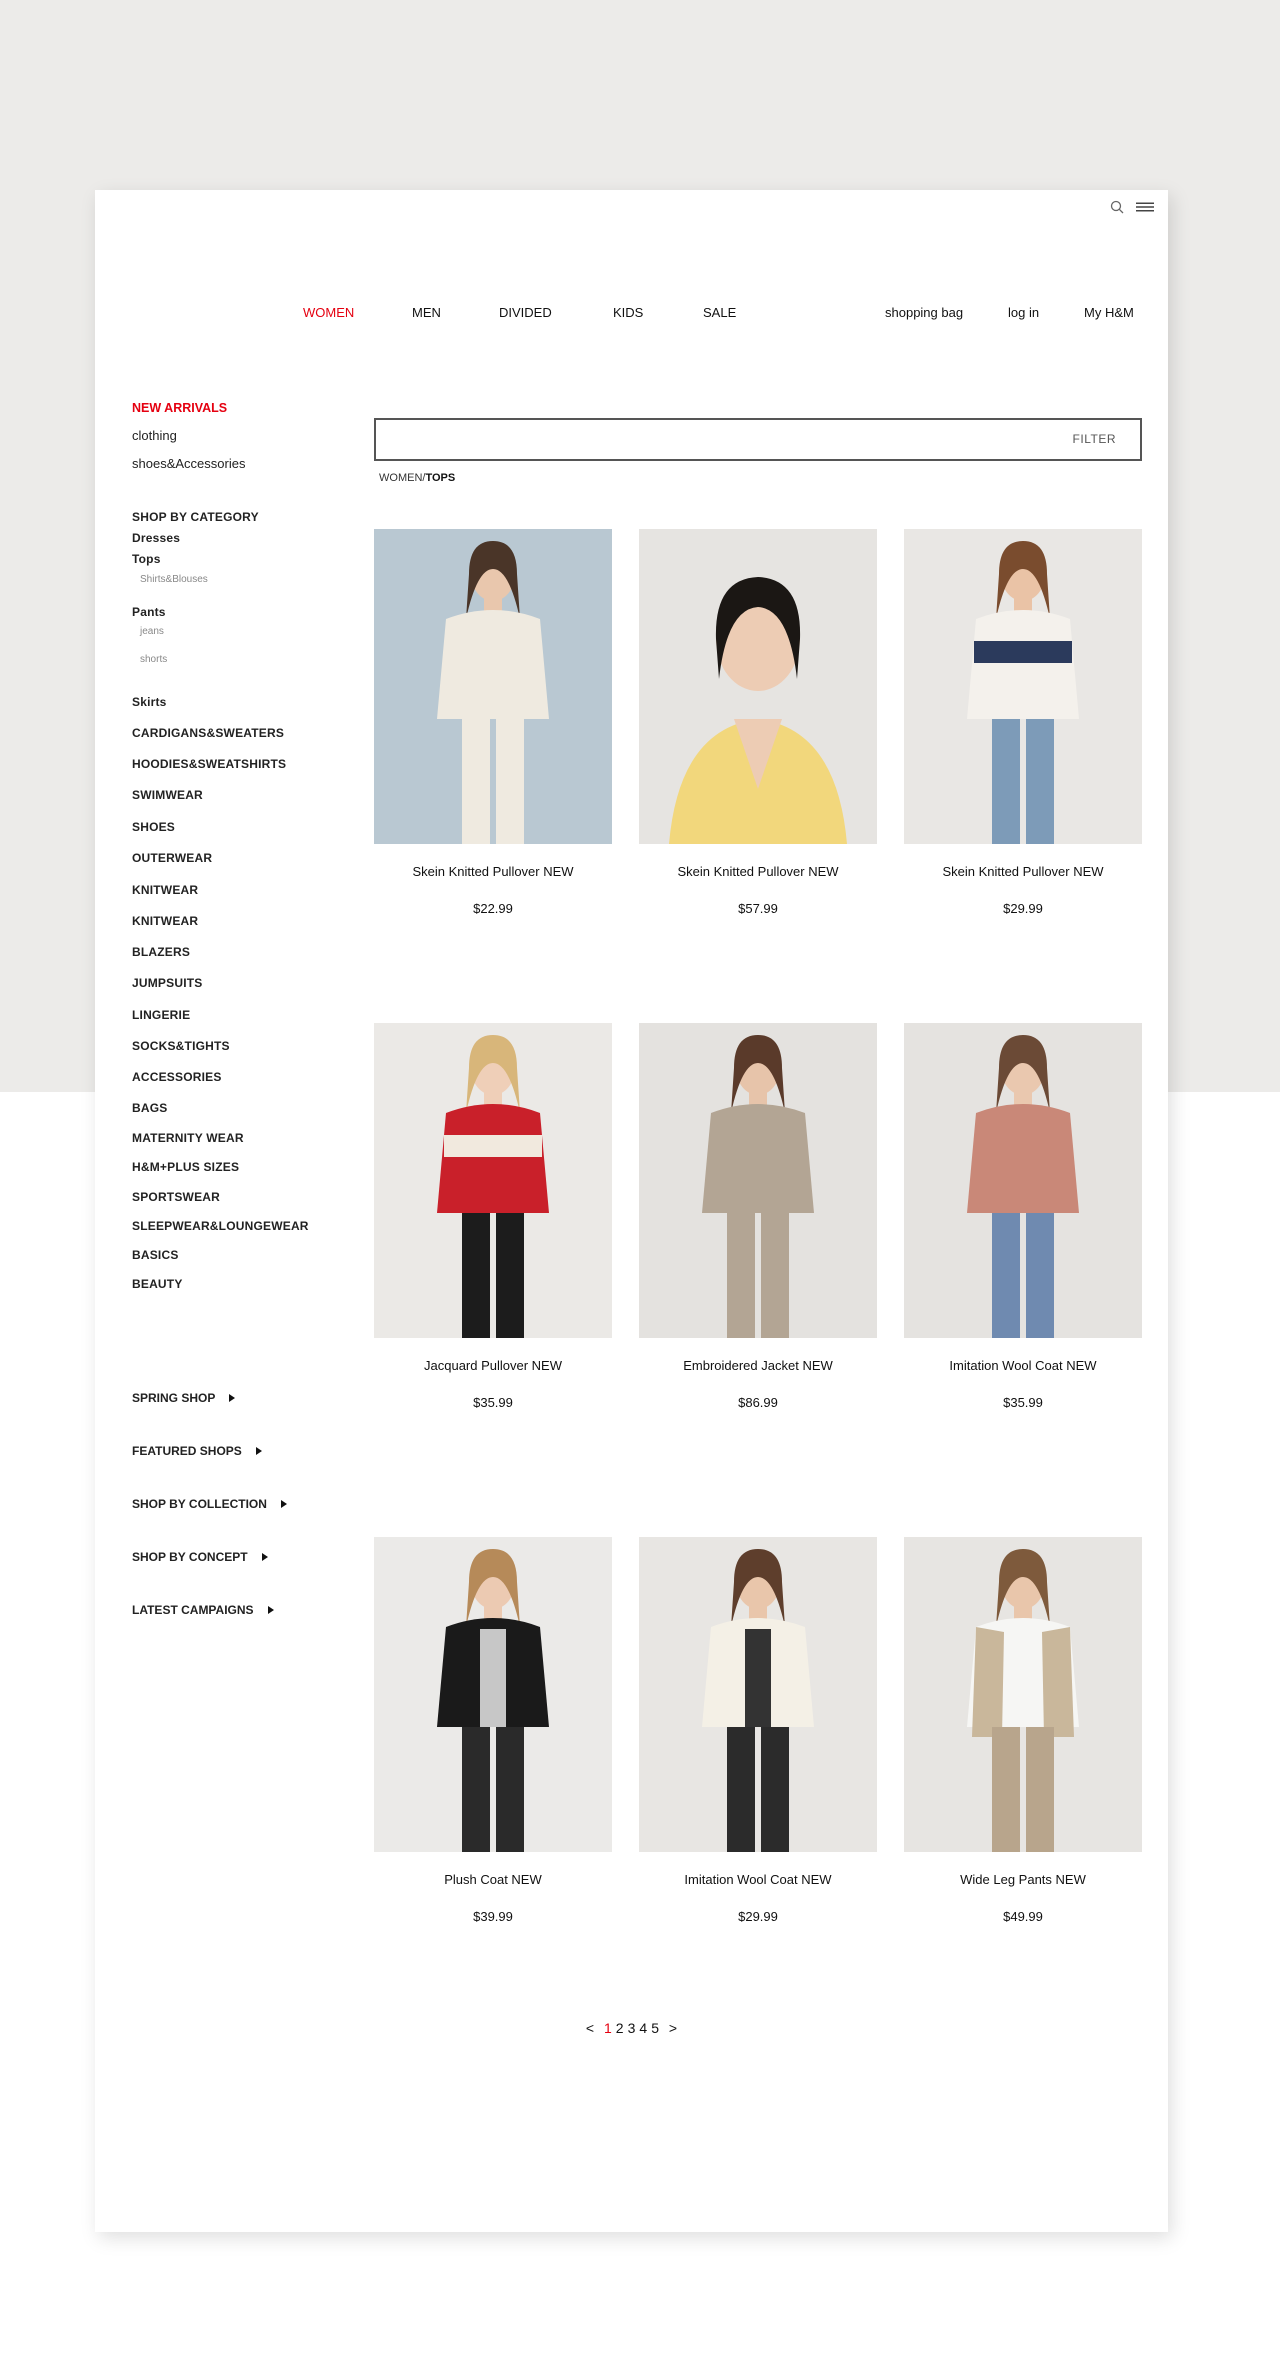 This screenshot has width=1280, height=2361. What do you see at coordinates (655, 2028) in the screenshot?
I see `pagination-page: 5` at bounding box center [655, 2028].